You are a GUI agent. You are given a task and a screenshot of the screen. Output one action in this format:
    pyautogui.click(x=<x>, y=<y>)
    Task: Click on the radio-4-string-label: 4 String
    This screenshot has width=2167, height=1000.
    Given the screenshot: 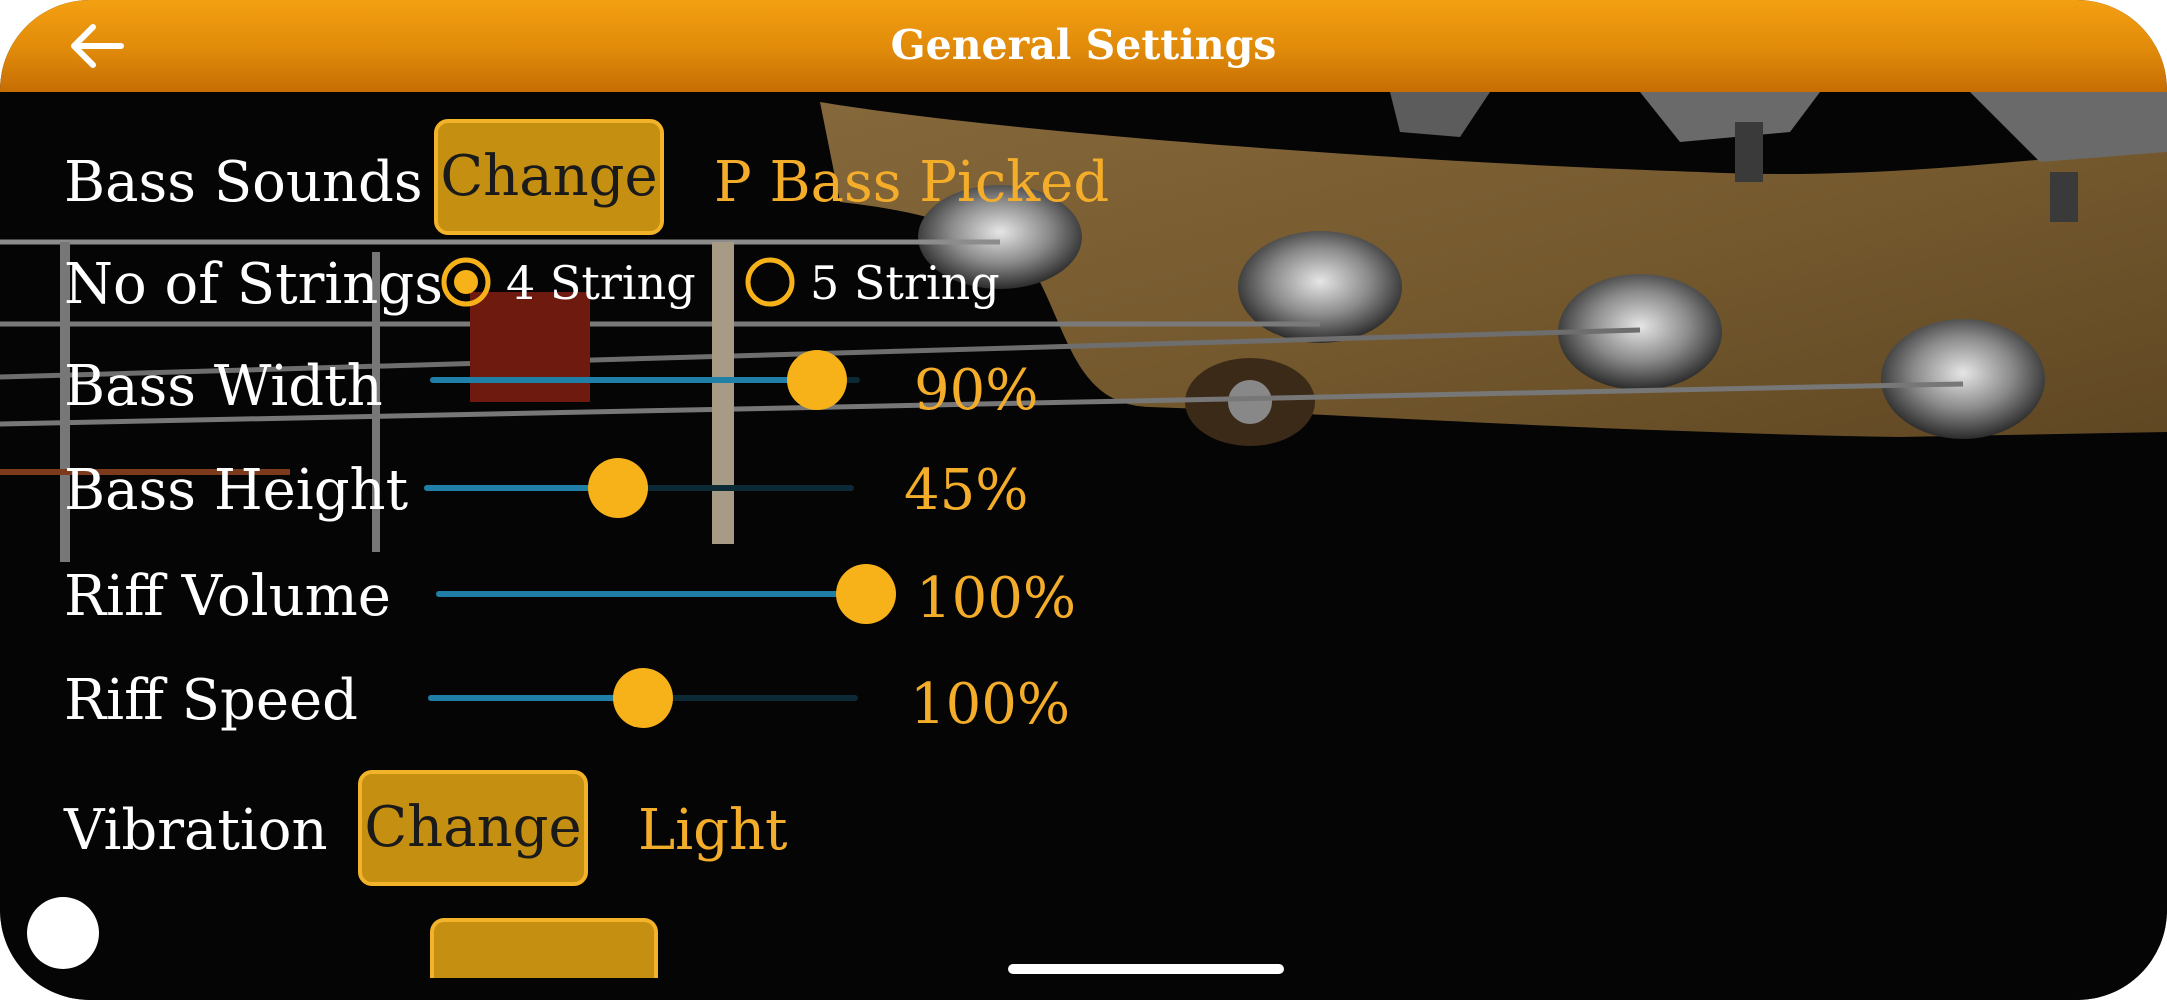 What is the action you would take?
    pyautogui.click(x=601, y=283)
    